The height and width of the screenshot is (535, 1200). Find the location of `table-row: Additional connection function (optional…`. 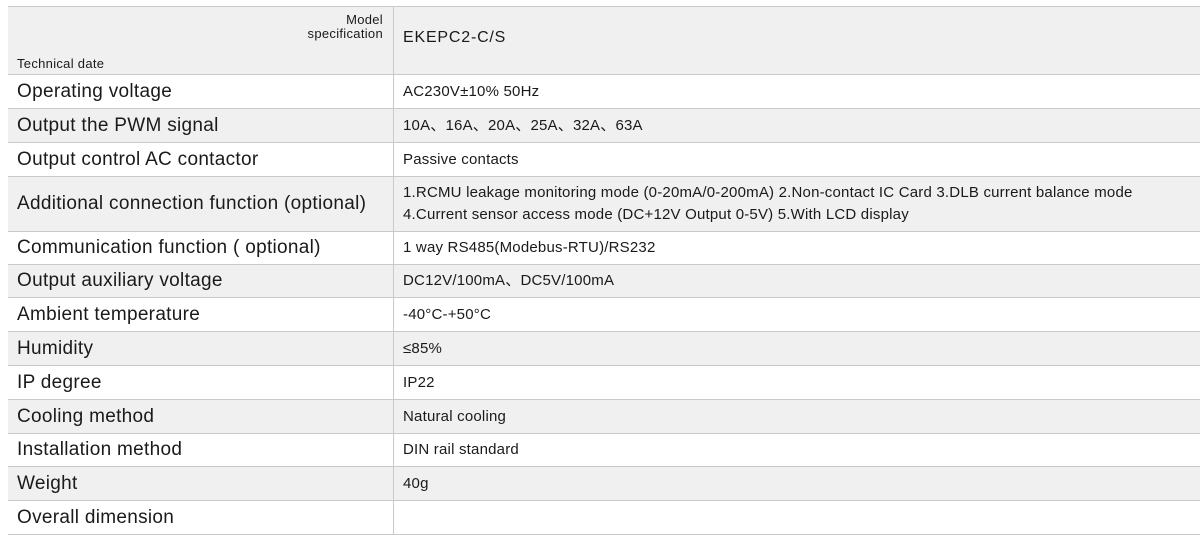

table-row: Additional connection function (optional… is located at coordinates (604, 203).